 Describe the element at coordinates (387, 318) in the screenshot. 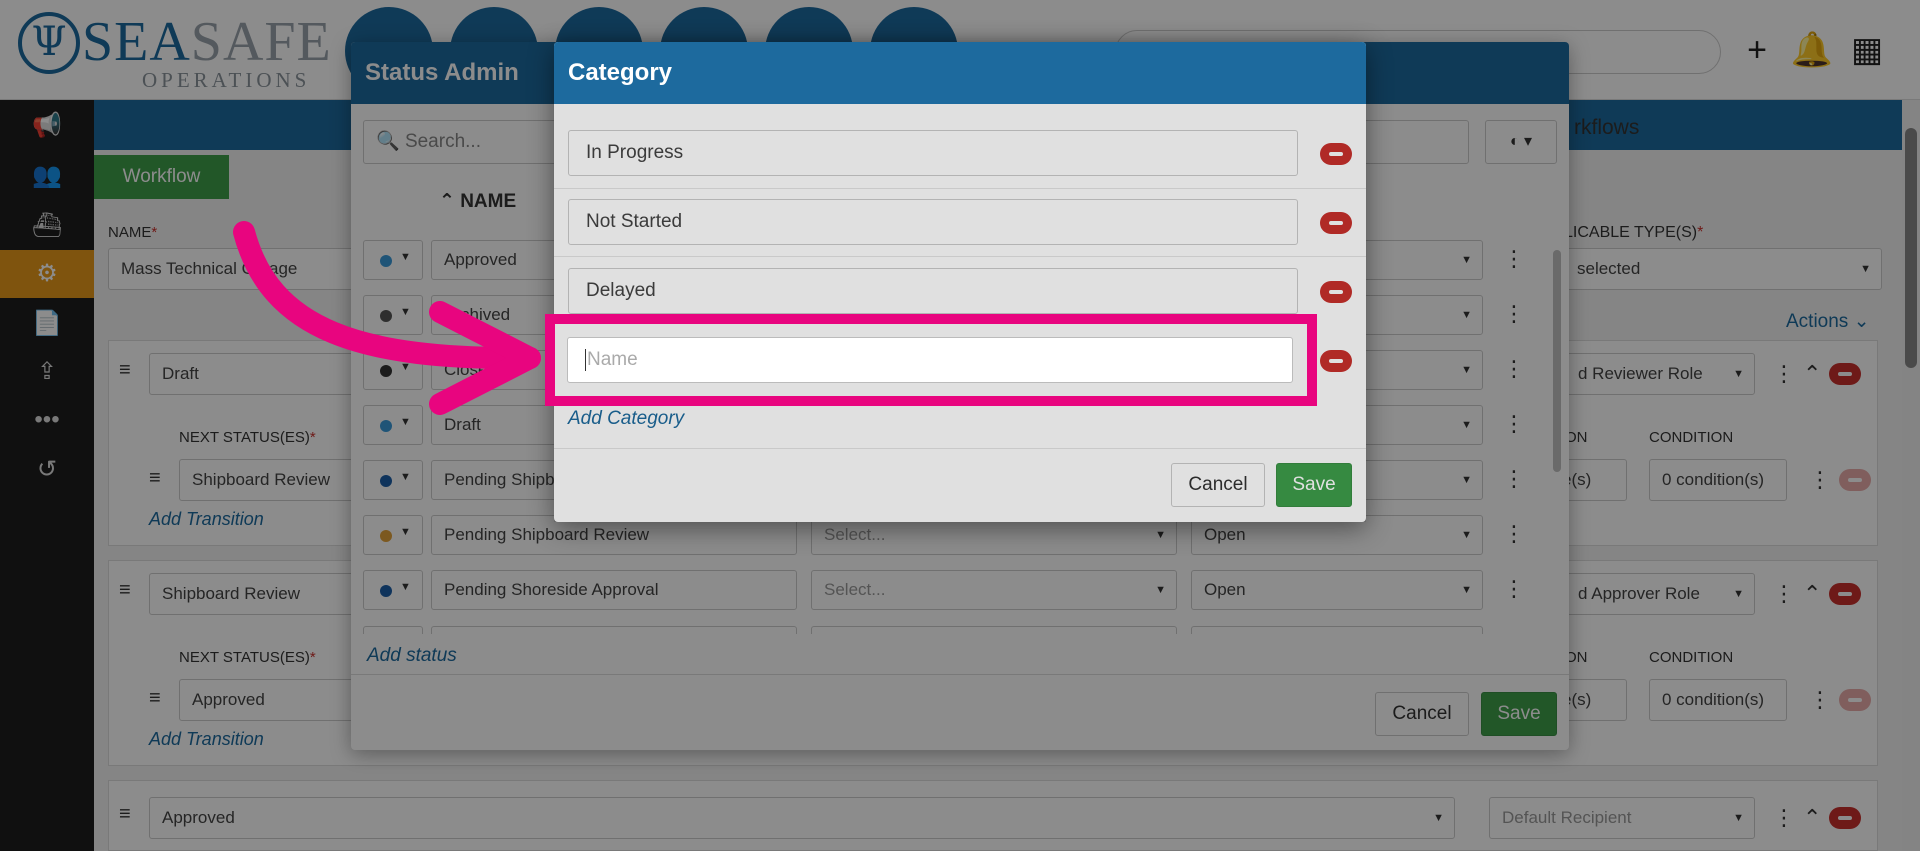

I see `pointer-arrow-icon` at that location.